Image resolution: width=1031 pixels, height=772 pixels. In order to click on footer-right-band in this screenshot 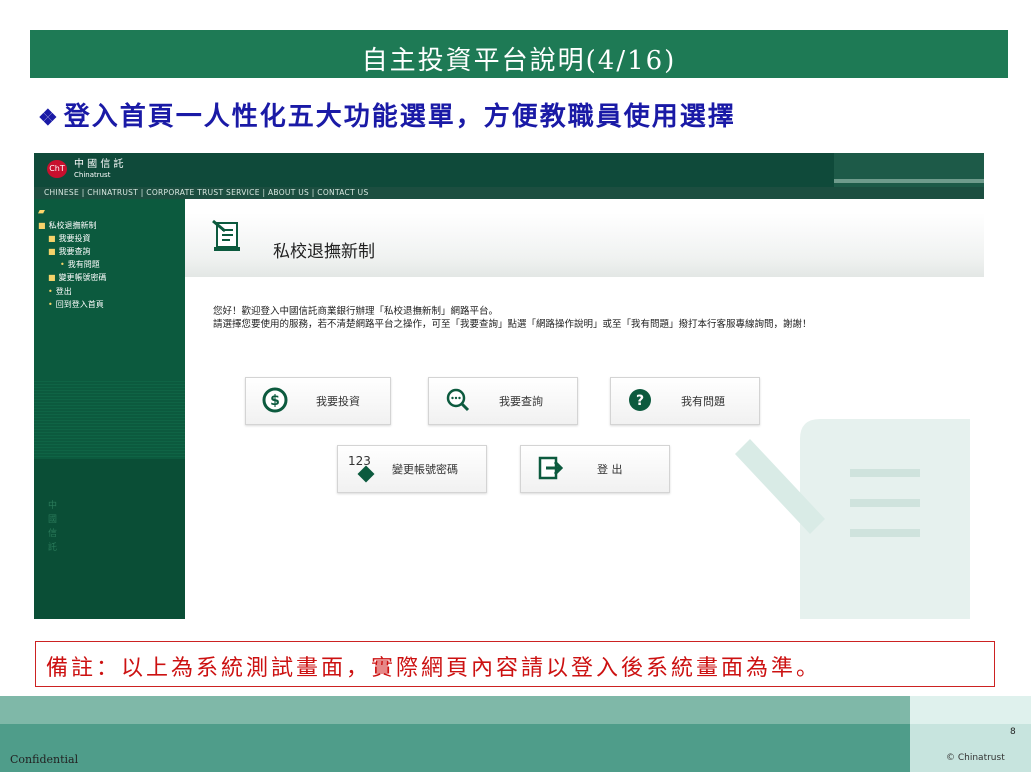, I will do `click(970, 710)`.